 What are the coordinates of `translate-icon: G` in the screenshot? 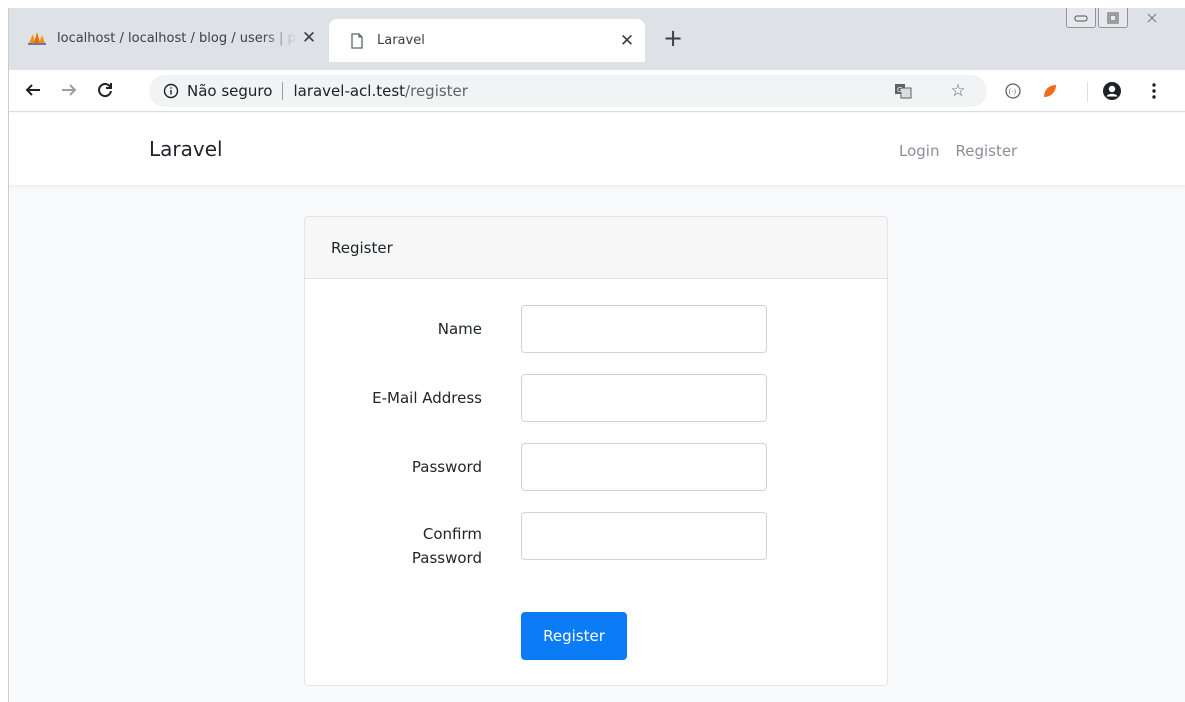 It's located at (903, 91).